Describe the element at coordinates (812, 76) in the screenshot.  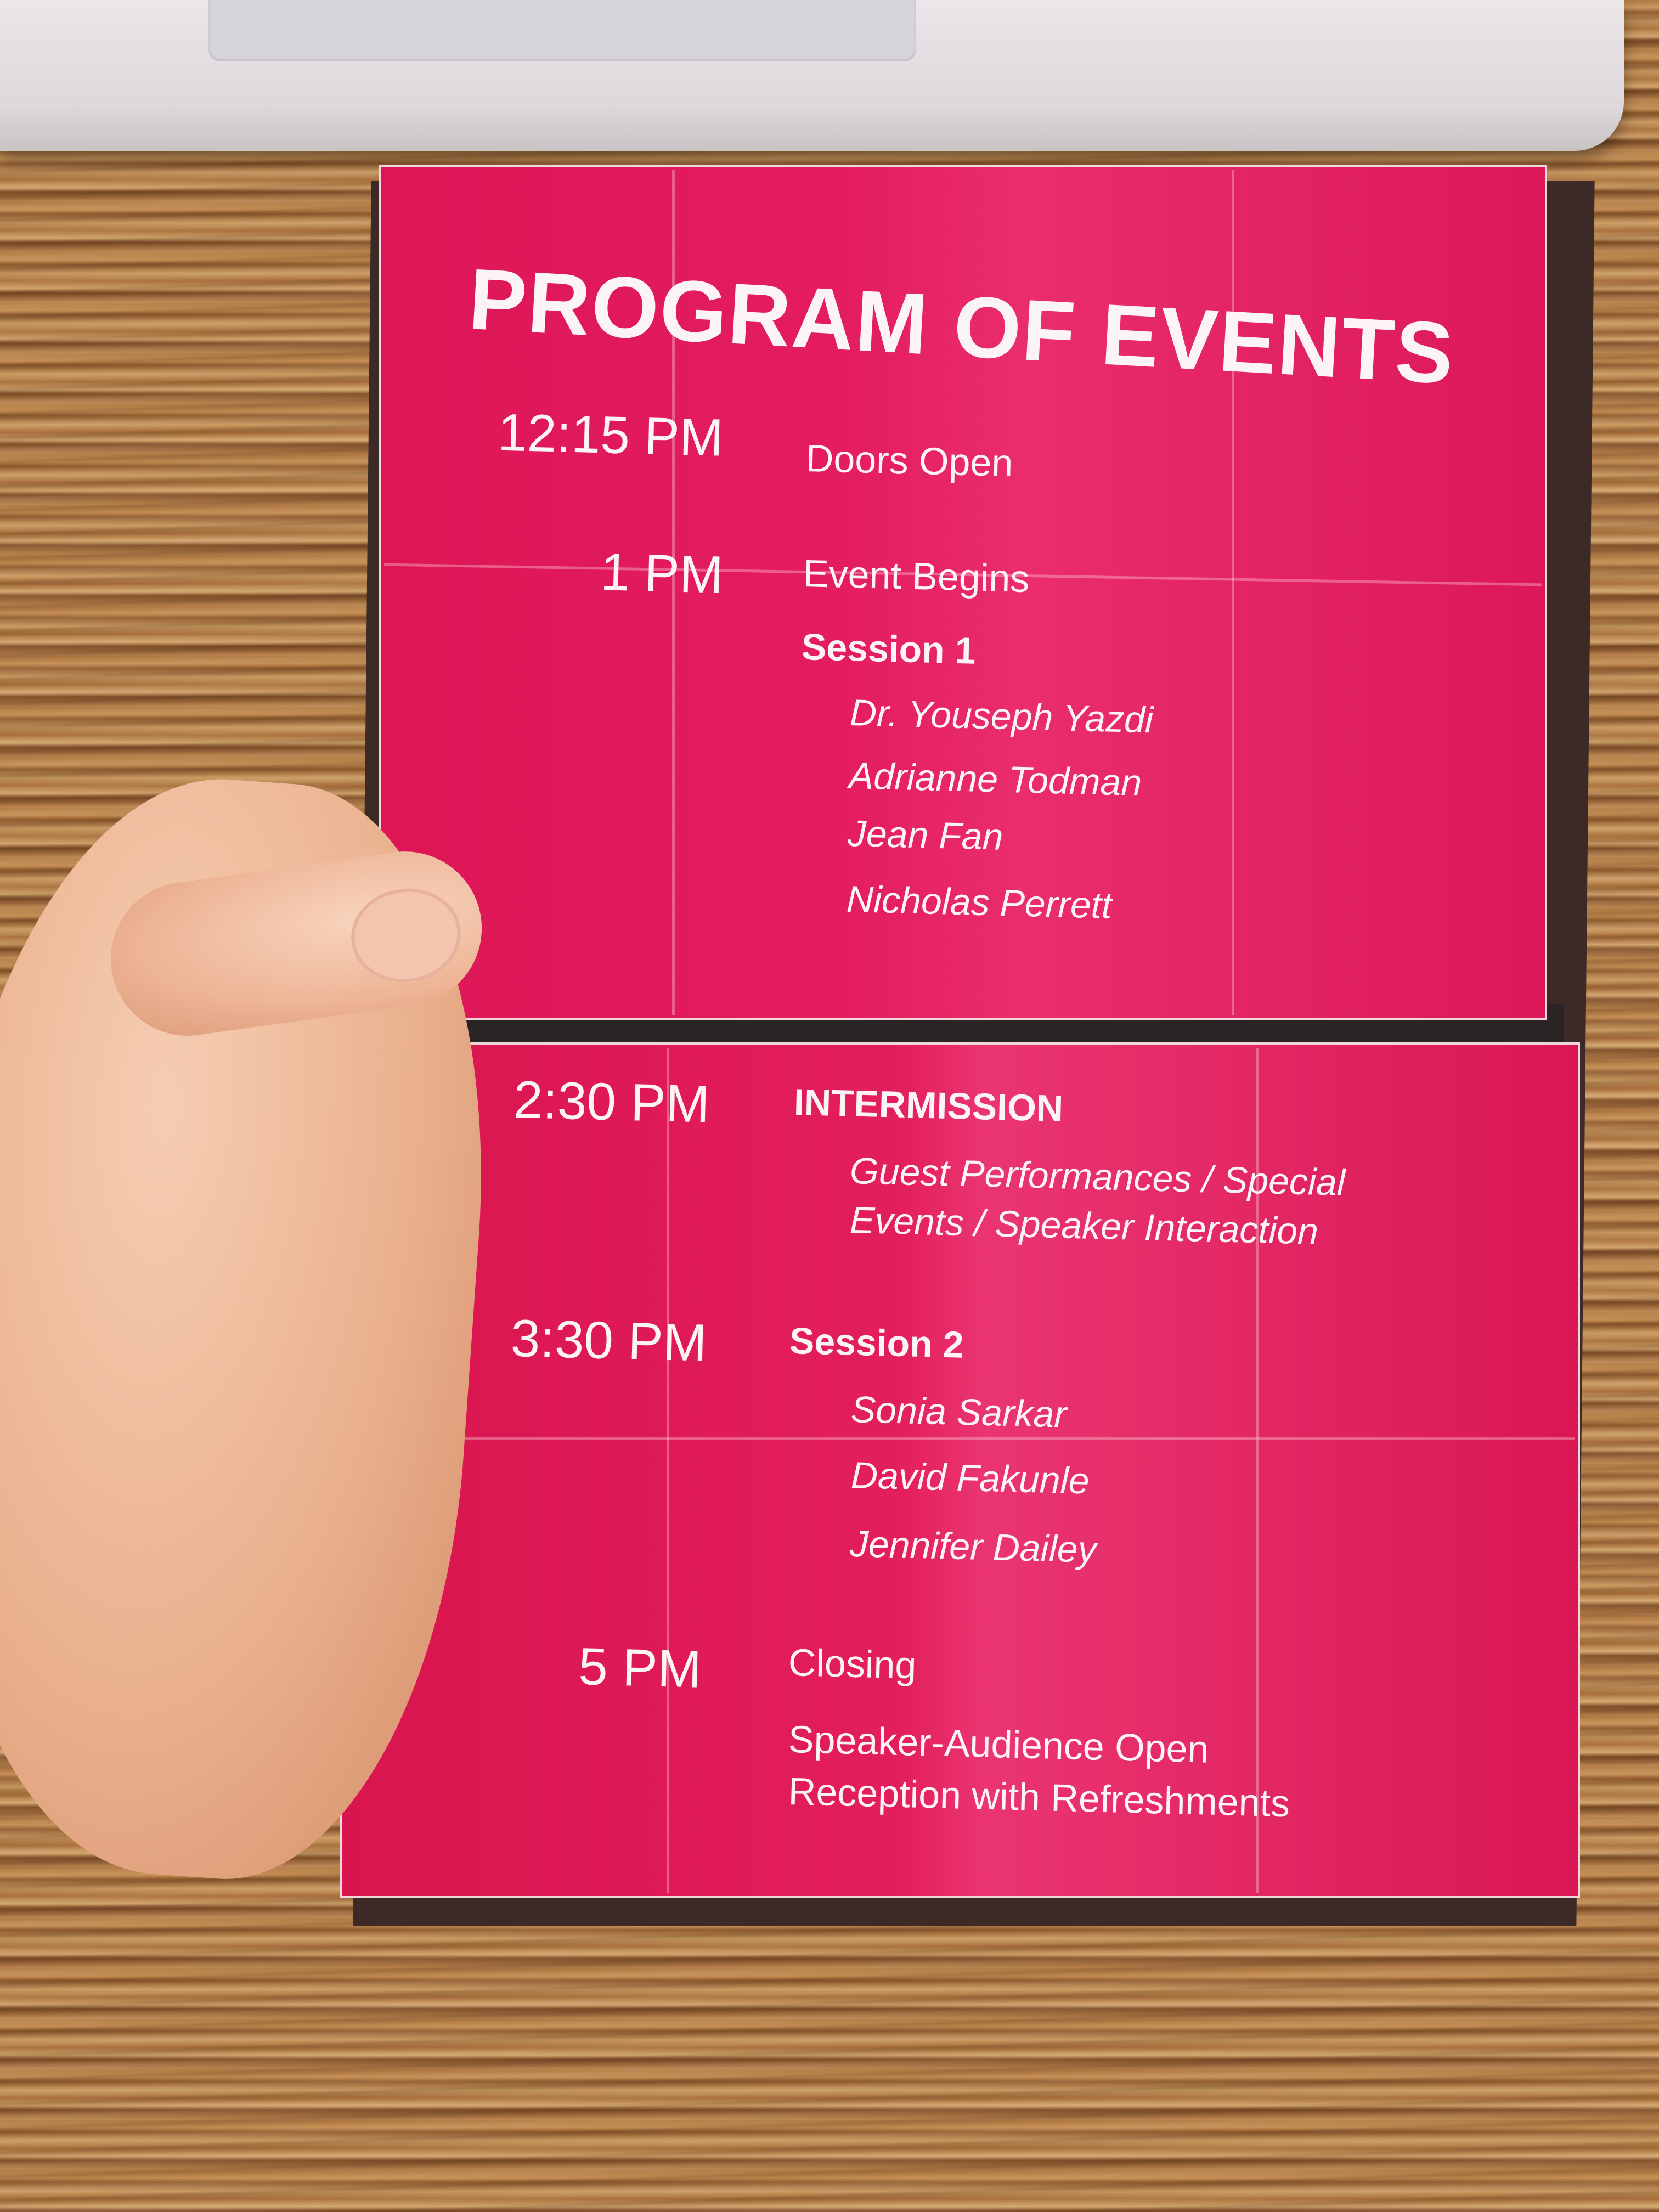
I see `laptop-edge` at that location.